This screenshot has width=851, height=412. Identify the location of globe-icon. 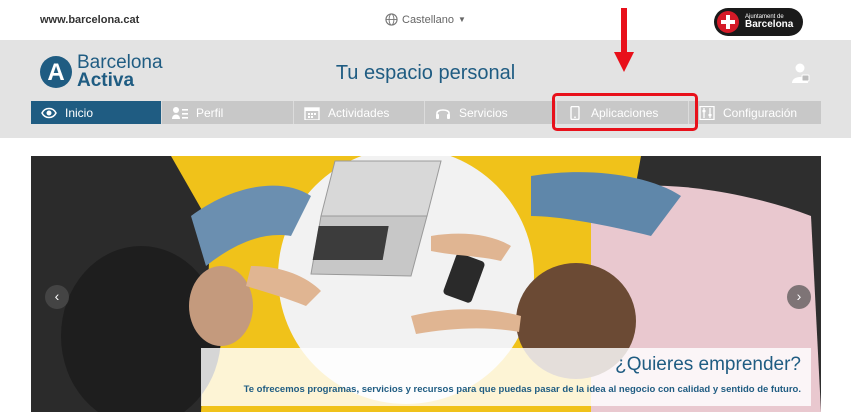
(391, 19).